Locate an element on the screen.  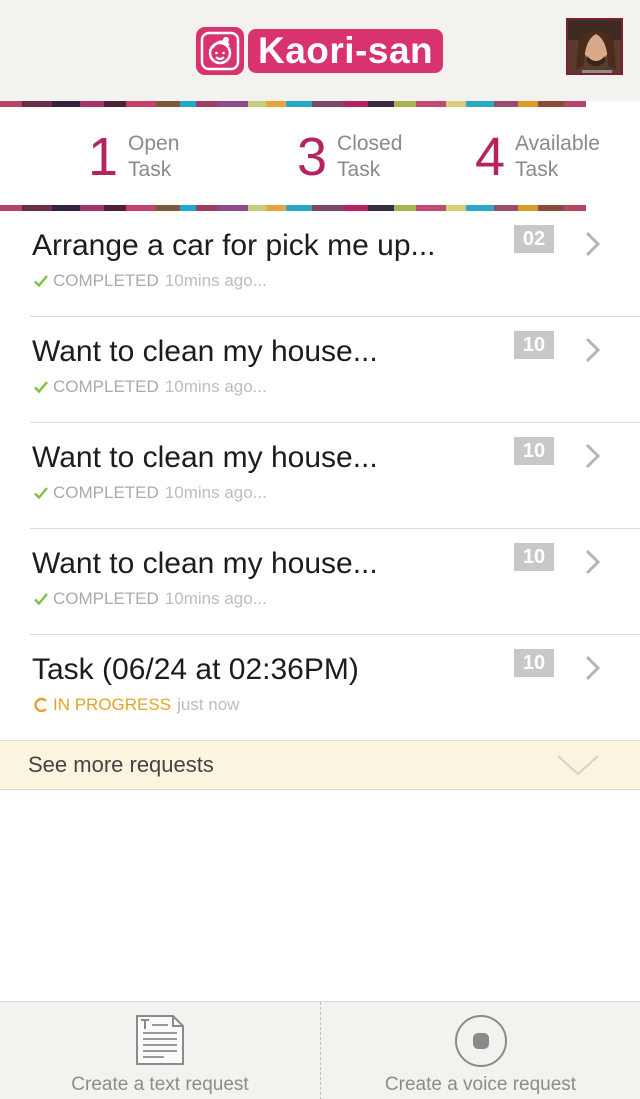
voice-request-label: Create a voice request is located at coordinates (480, 1084).